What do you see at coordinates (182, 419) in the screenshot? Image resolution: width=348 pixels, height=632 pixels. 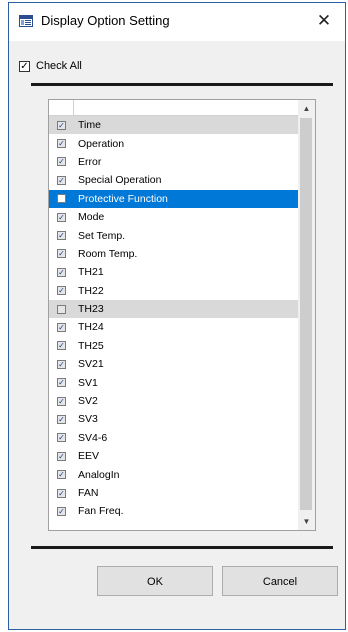 I see `list-item: ✓ SV3` at bounding box center [182, 419].